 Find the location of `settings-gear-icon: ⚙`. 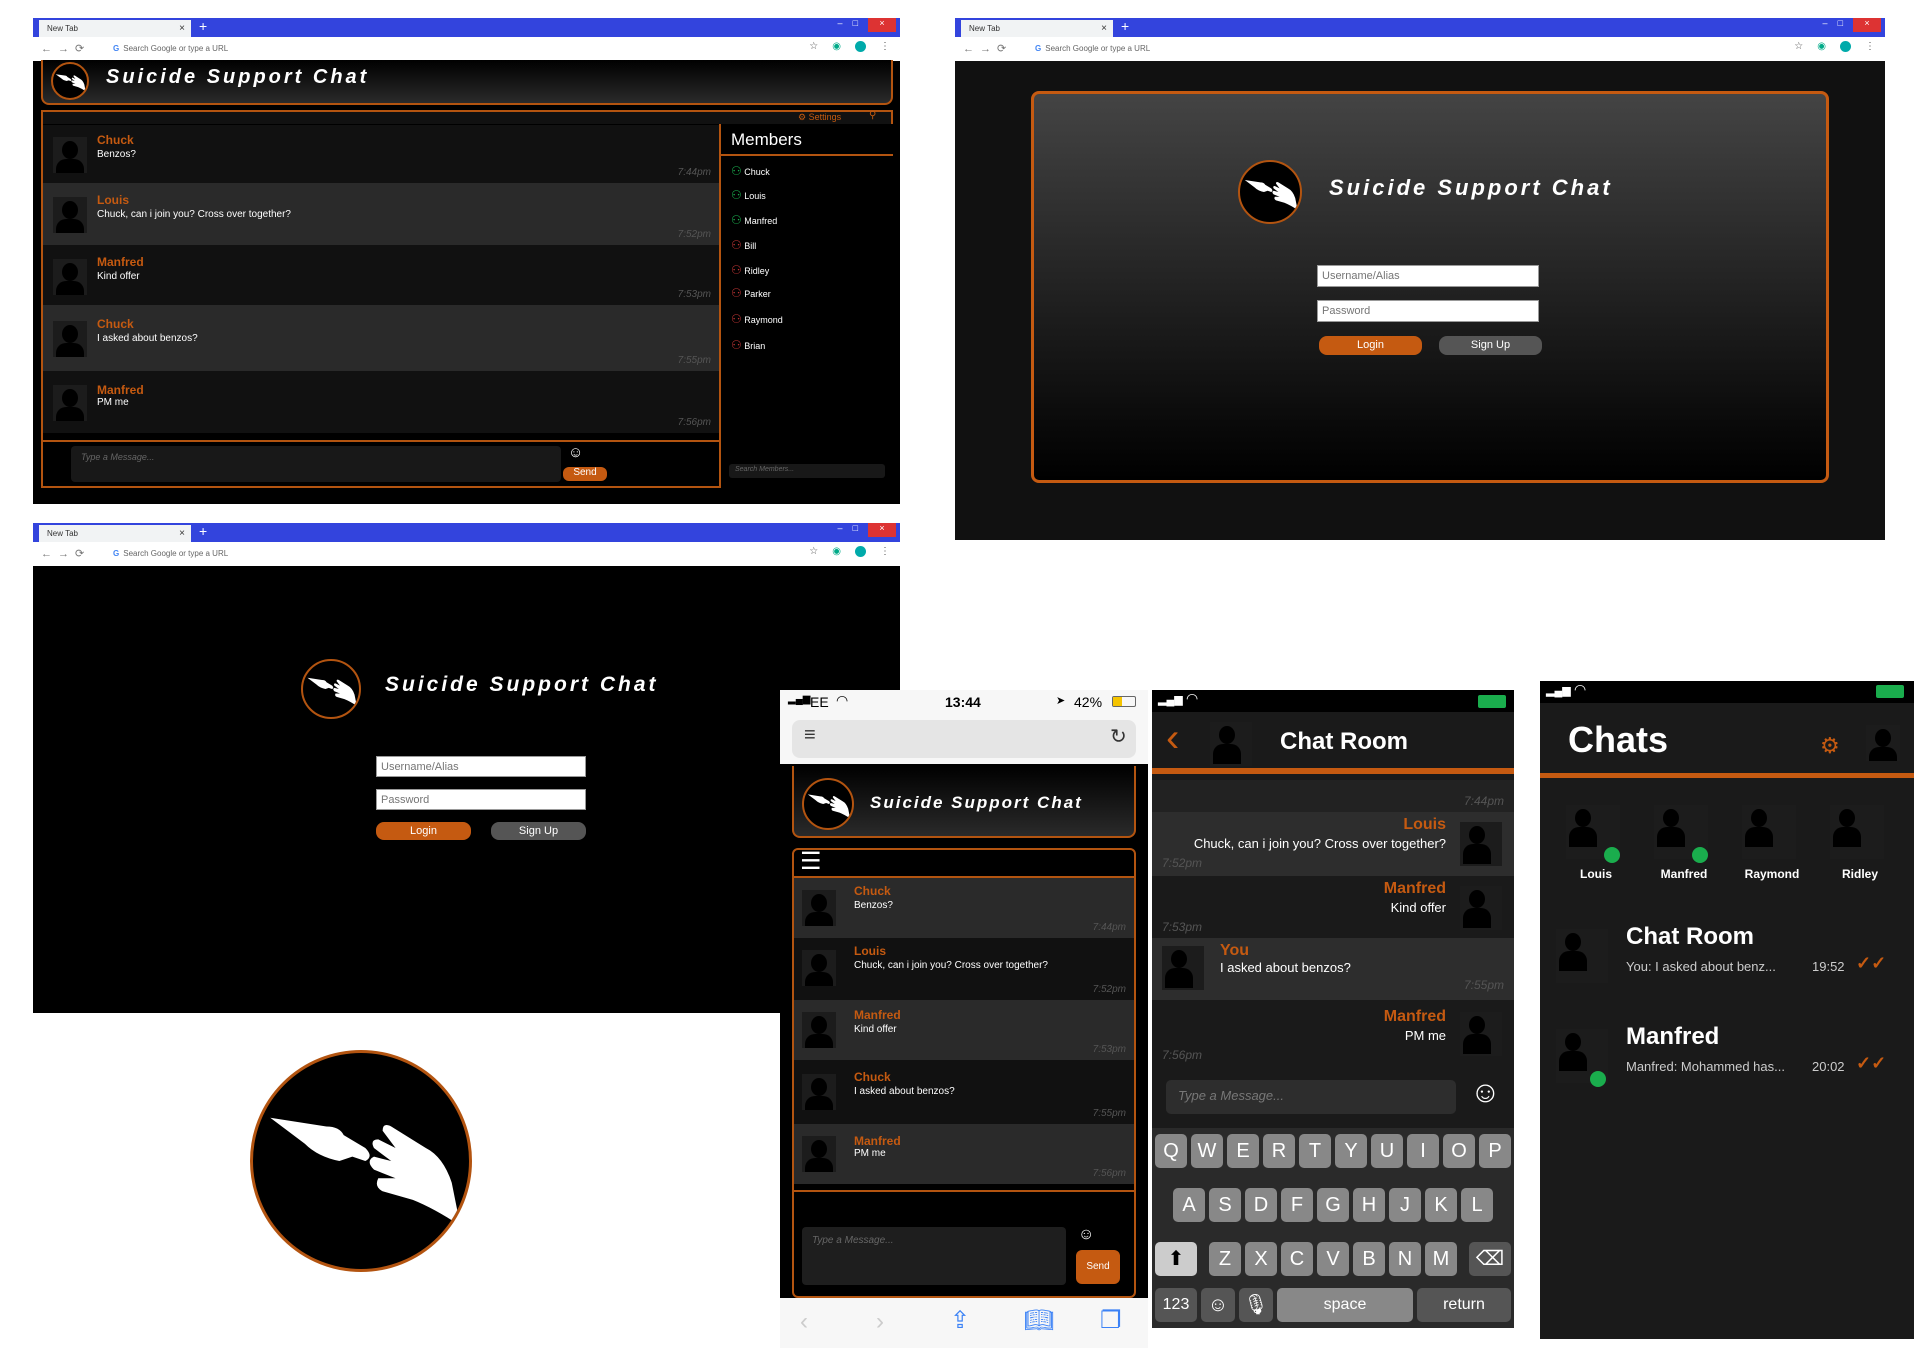

settings-gear-icon: ⚙ is located at coordinates (1830, 746).